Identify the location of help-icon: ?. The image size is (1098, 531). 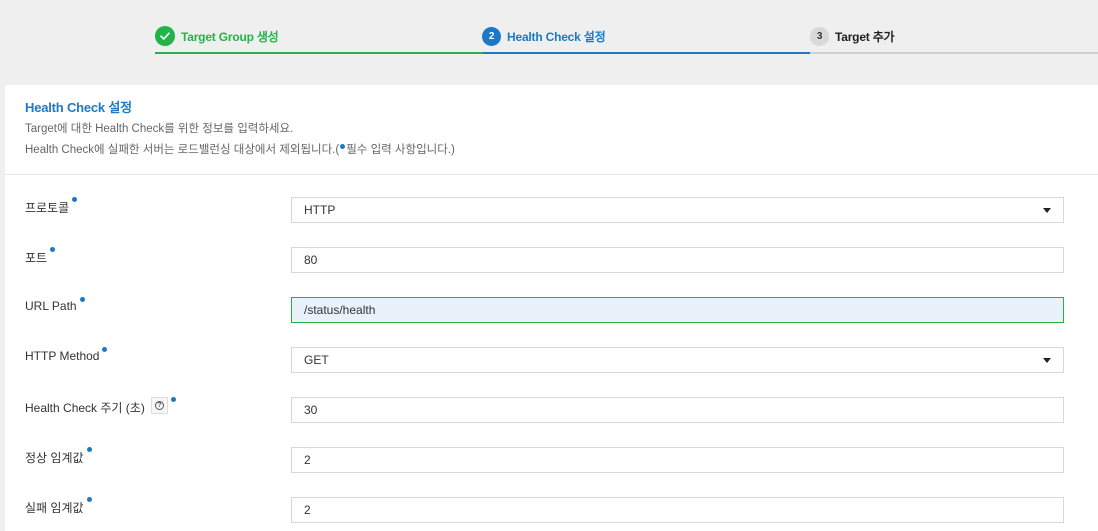
(159, 405).